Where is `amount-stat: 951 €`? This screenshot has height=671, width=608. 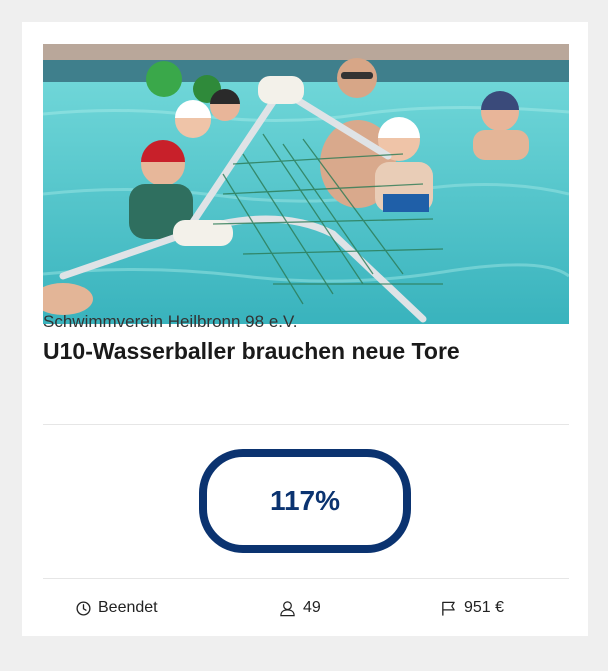 amount-stat: 951 € is located at coordinates (472, 608).